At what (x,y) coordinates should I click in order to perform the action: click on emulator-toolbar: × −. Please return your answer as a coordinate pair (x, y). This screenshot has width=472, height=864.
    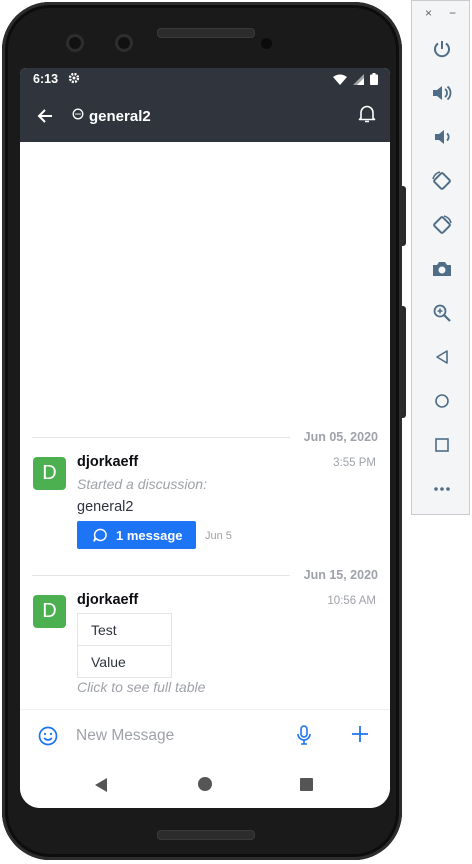
    Looking at the image, I should click on (440, 257).